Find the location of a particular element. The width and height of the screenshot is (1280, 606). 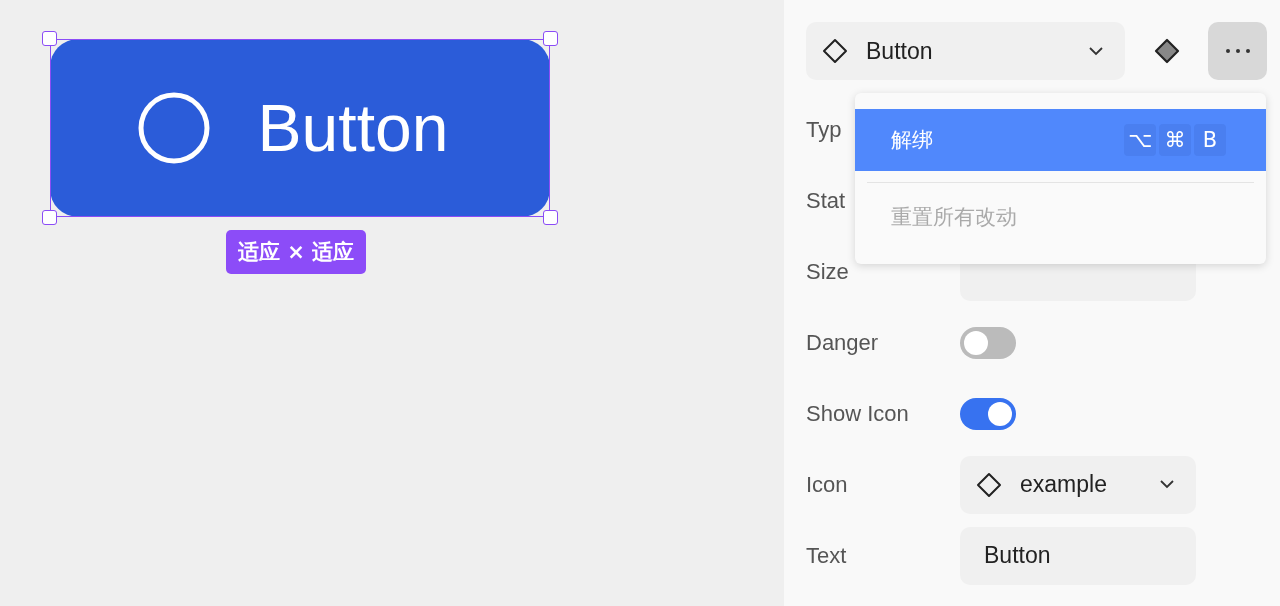

menu-item: 解绑 ⌥ ⌘ B is located at coordinates (1060, 140).